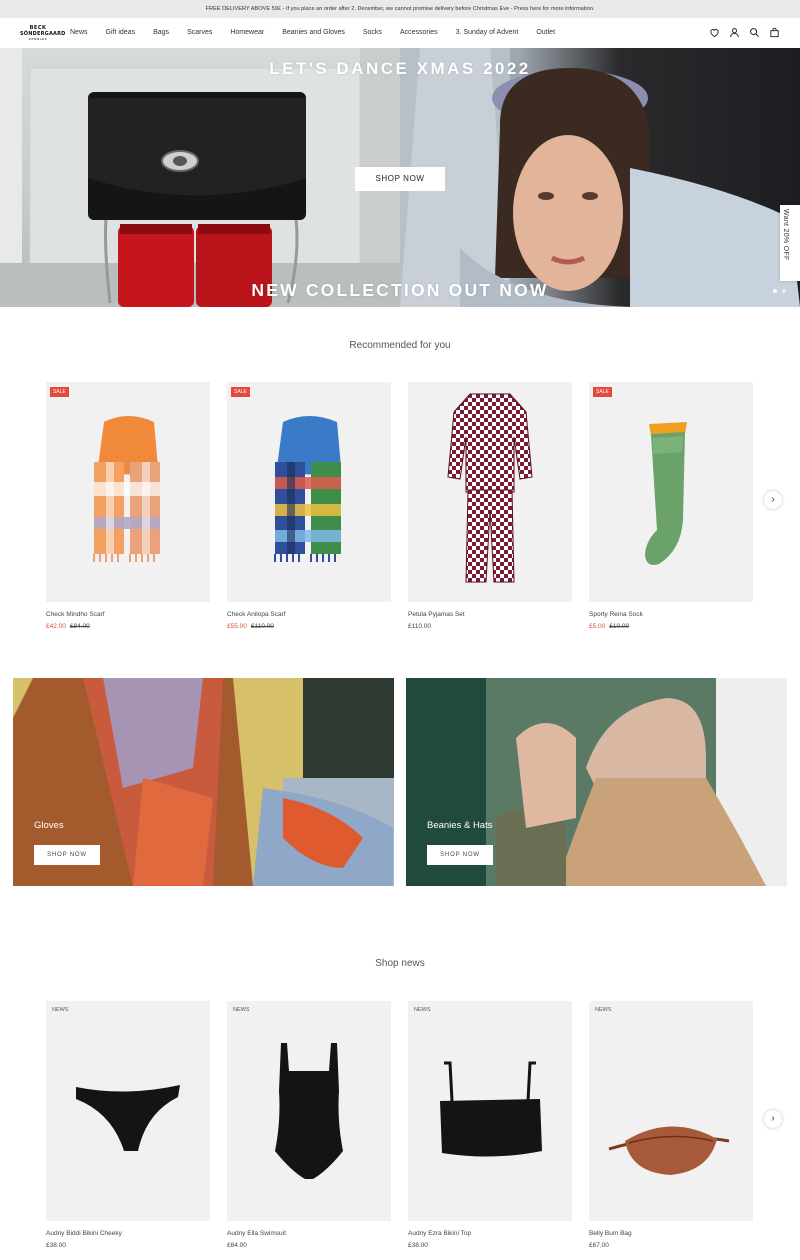  Describe the element at coordinates (128, 614) in the screenshot. I see `product-name: Check Mindho Scarf` at that location.